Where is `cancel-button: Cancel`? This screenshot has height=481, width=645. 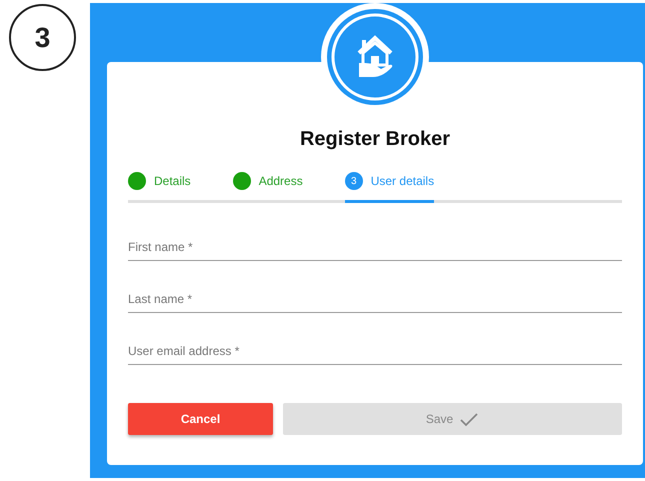 cancel-button: Cancel is located at coordinates (200, 419).